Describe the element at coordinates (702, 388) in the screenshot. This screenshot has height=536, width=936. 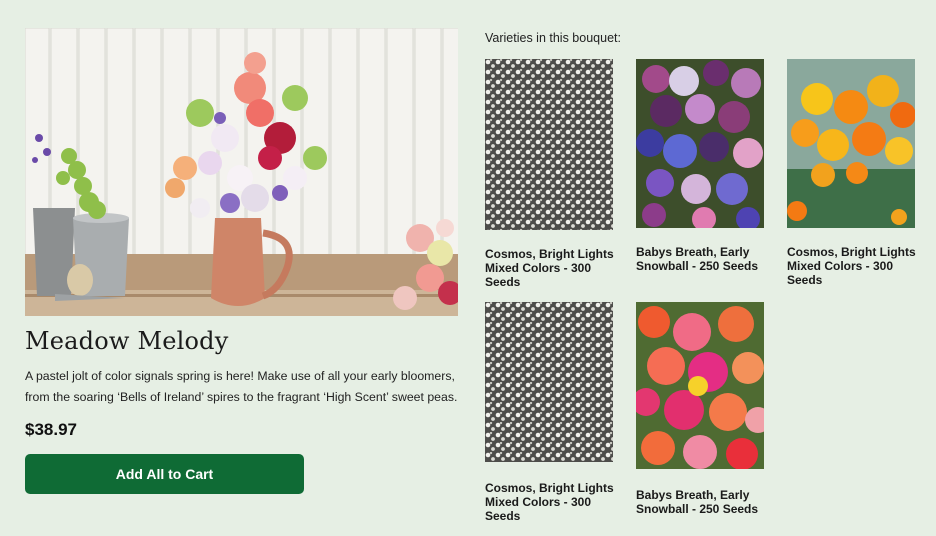
I see `zinnia-thumbnail` at that location.